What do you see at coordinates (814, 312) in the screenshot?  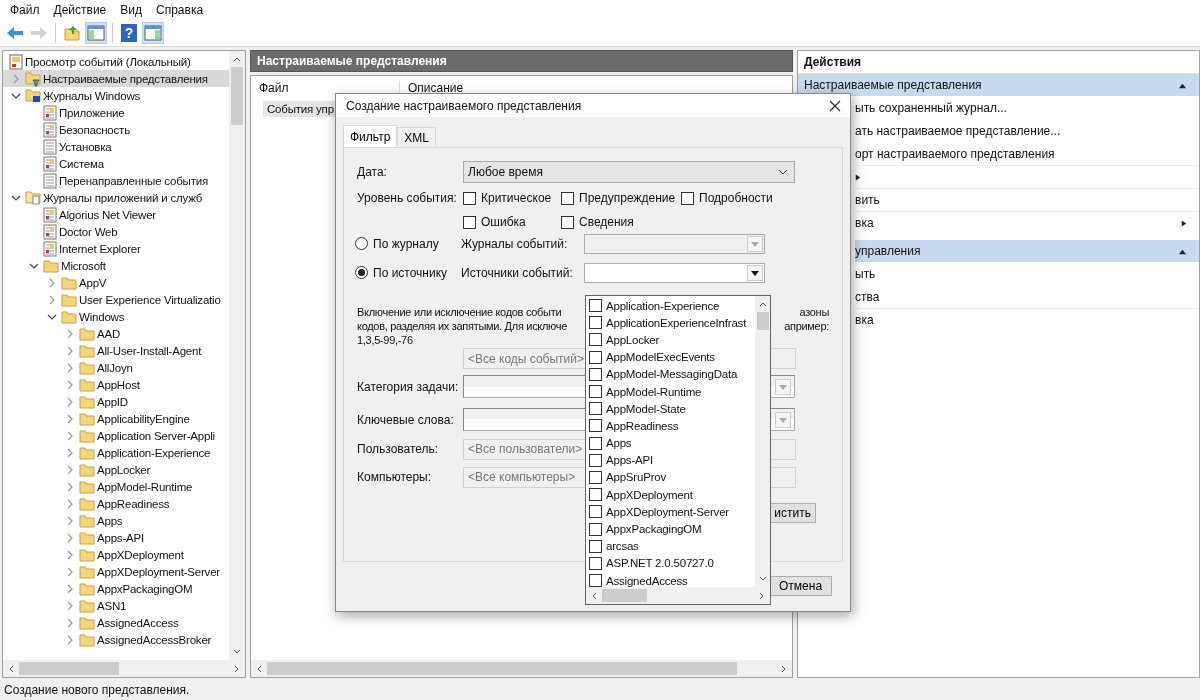 I see `hint-text: азоны` at bounding box center [814, 312].